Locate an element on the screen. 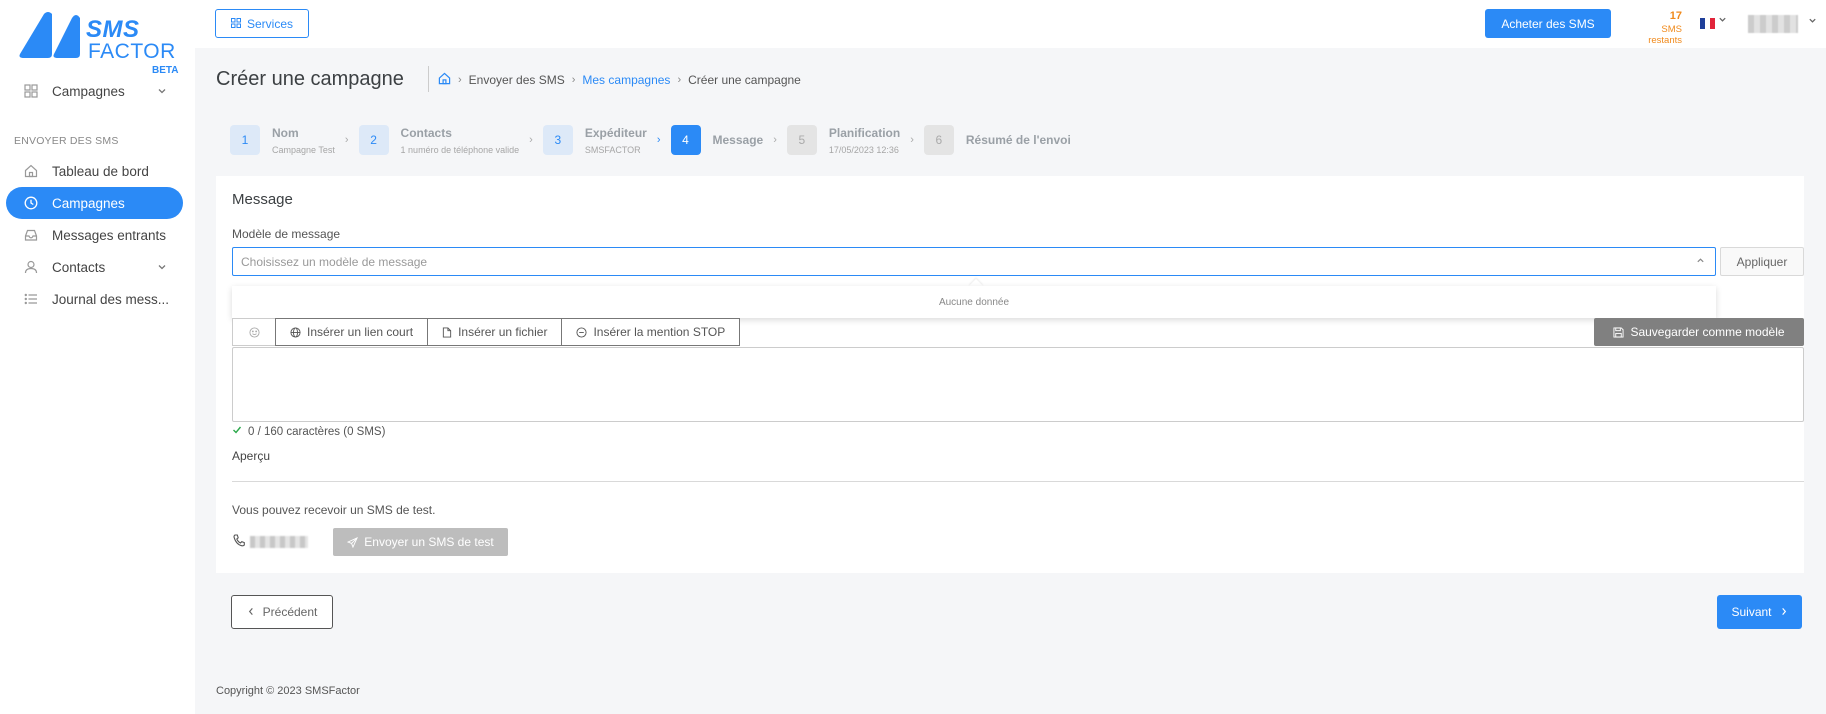  step-number: 1 is located at coordinates (245, 140).